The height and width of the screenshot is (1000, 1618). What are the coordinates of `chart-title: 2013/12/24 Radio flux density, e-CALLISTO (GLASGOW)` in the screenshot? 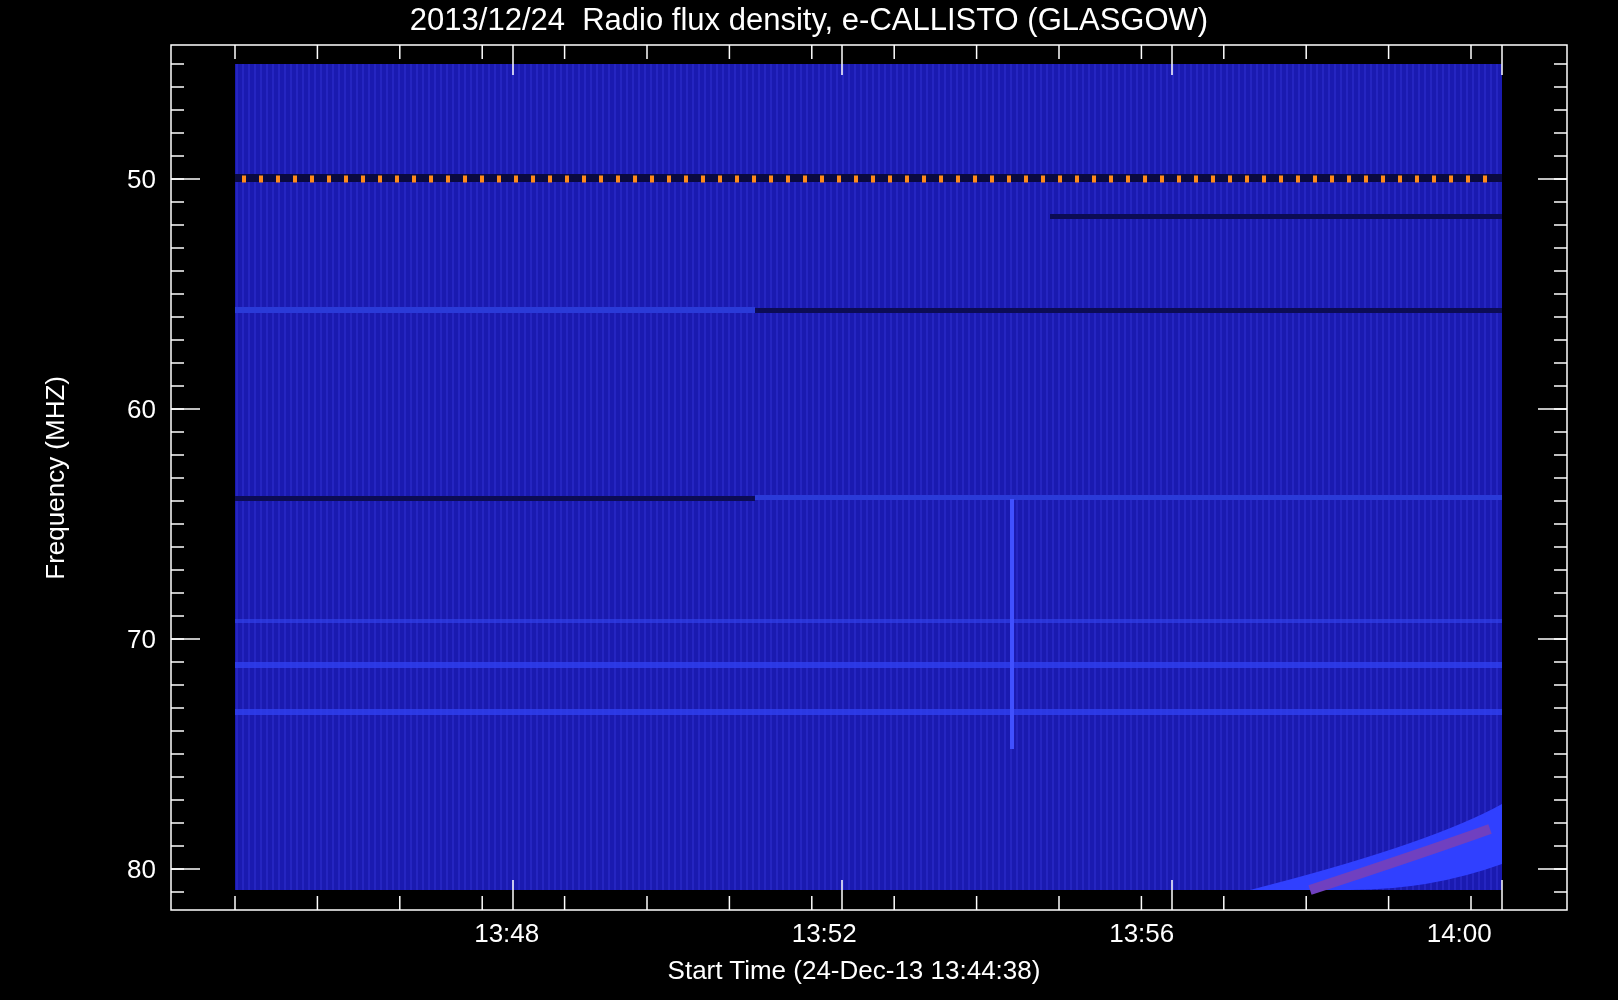 It's located at (809, 20).